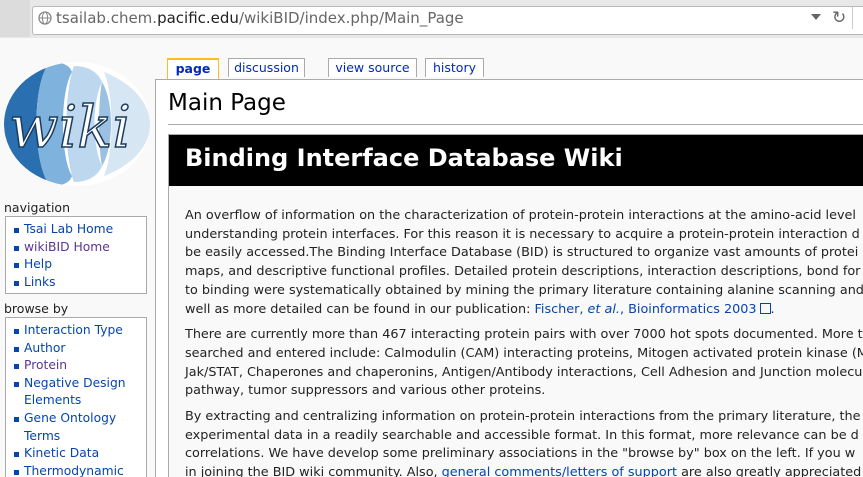  What do you see at coordinates (79, 437) in the screenshot?
I see `browse-item-gene-ontology-cont: Terms` at bounding box center [79, 437].